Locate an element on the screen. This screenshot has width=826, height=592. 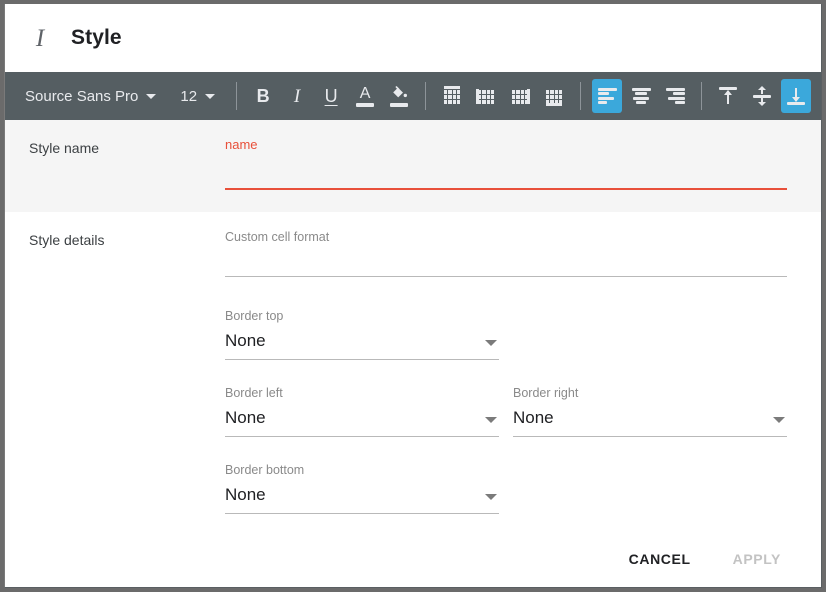
border-bottom-button is located at coordinates (554, 96).